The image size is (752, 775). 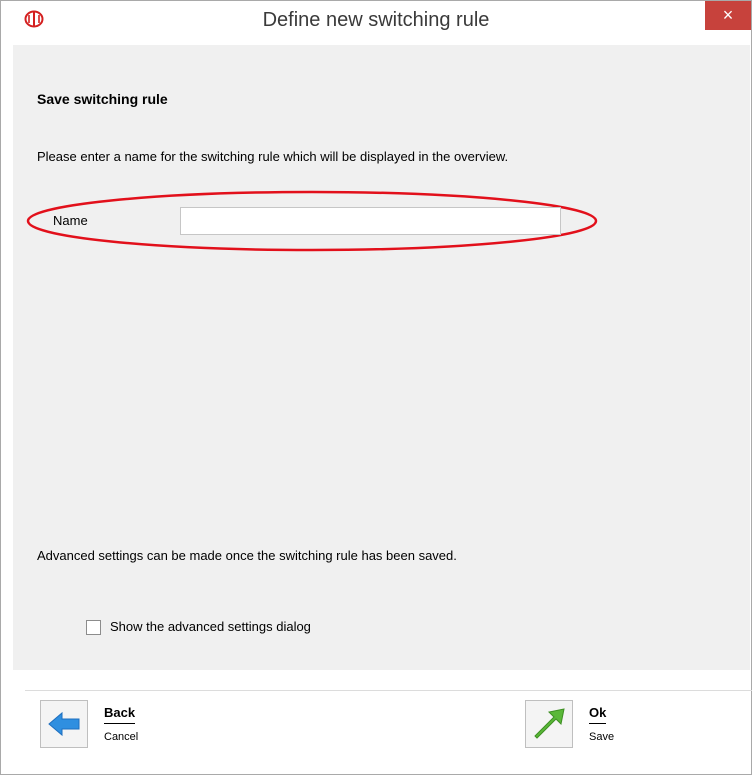 I want to click on ok-label: Ok, so click(x=598, y=714).